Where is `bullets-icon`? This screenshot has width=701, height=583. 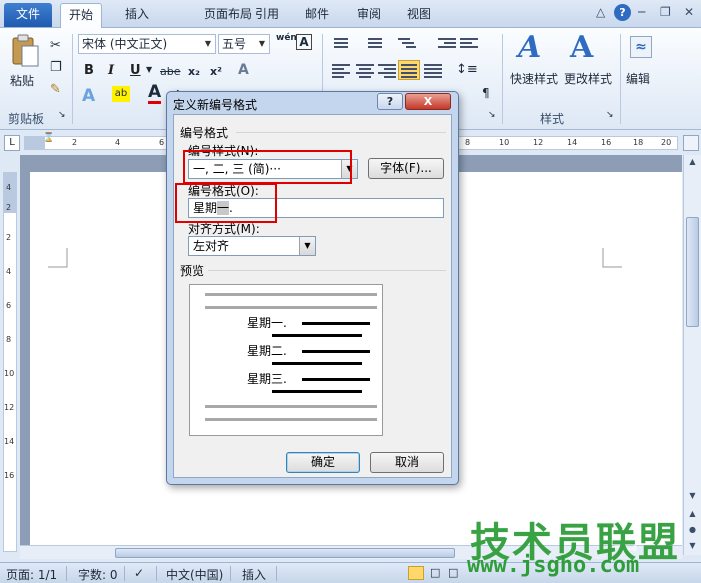
bullets-icon is located at coordinates (339, 44).